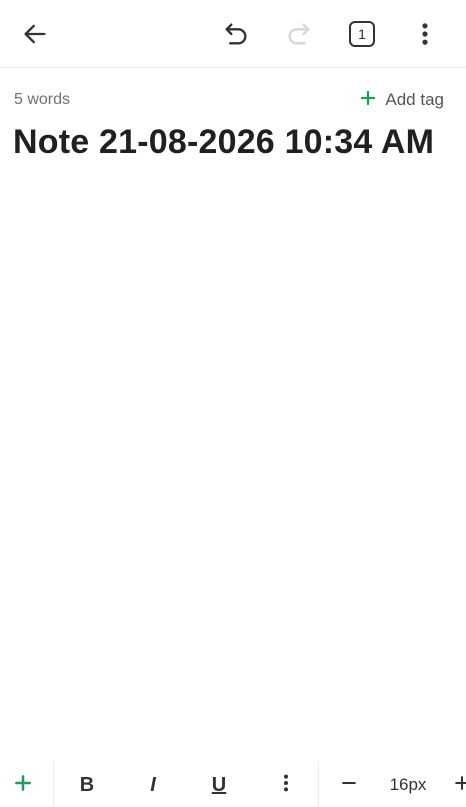 The width and height of the screenshot is (466, 807). I want to click on undo-button, so click(236, 34).